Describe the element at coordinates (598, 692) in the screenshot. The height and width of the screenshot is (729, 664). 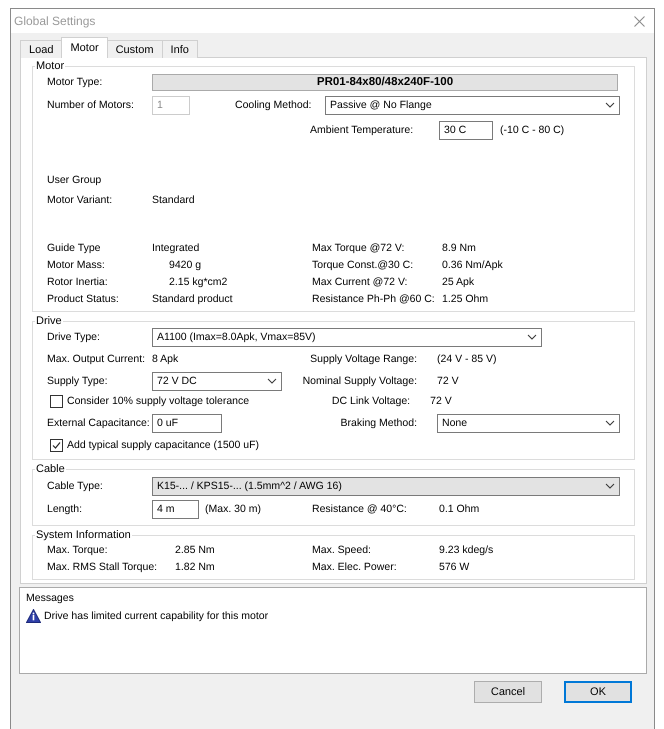
I see `dialog-button: OK` at that location.